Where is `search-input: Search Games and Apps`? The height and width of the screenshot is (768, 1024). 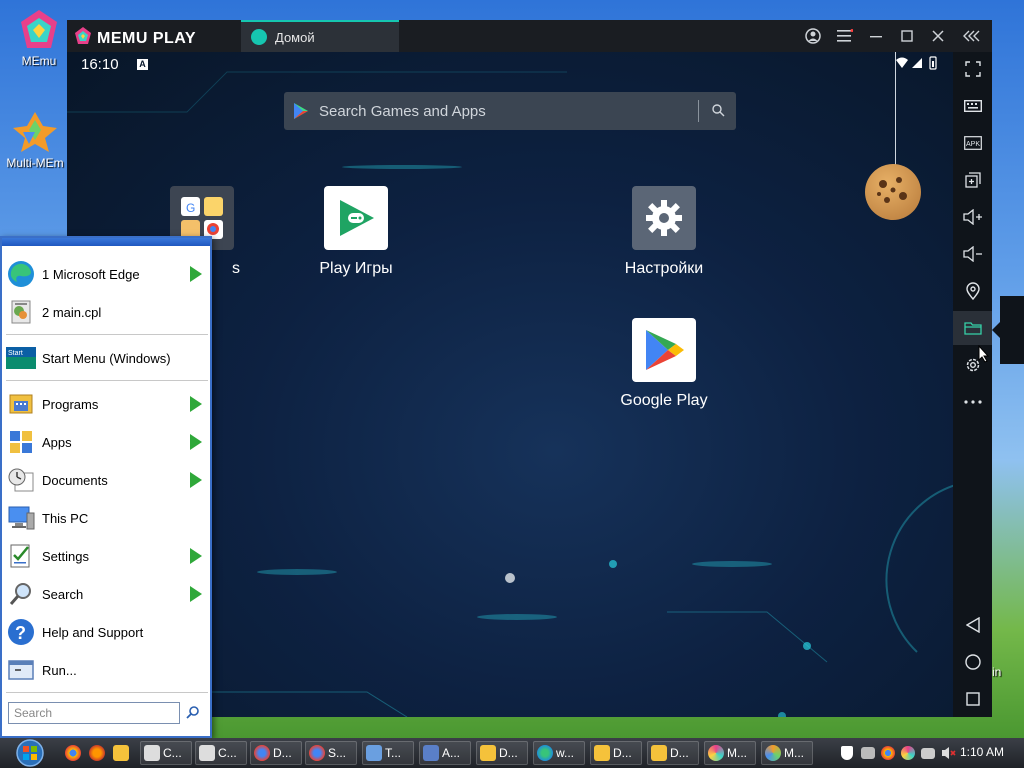
search-input: Search Games and Apps is located at coordinates (402, 111).